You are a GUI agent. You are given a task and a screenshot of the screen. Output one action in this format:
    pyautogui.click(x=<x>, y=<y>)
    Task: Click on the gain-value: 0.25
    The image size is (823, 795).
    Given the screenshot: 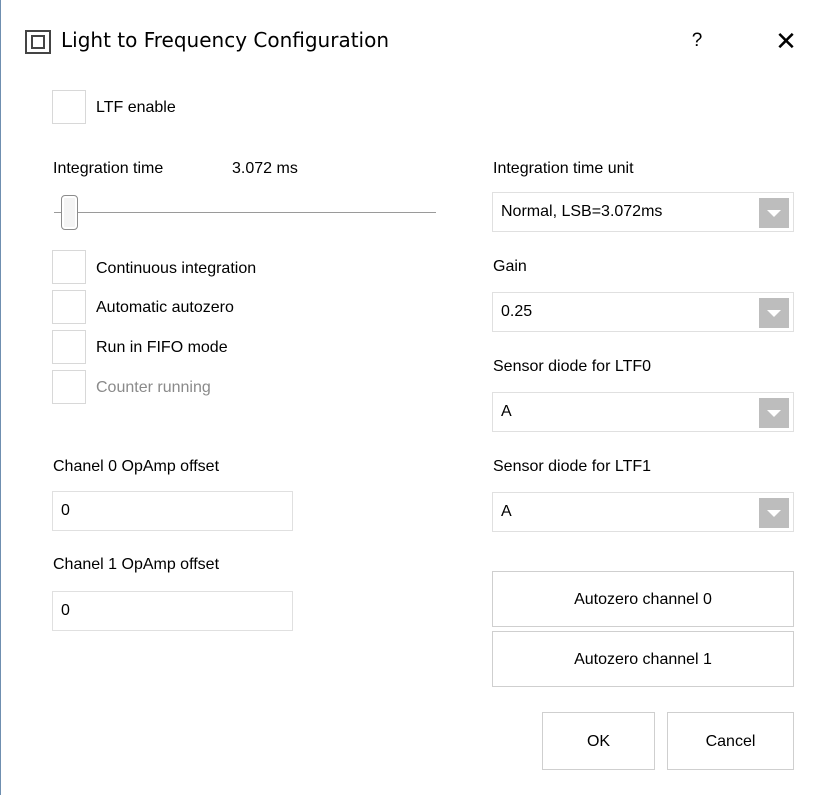 What is the action you would take?
    pyautogui.click(x=517, y=311)
    